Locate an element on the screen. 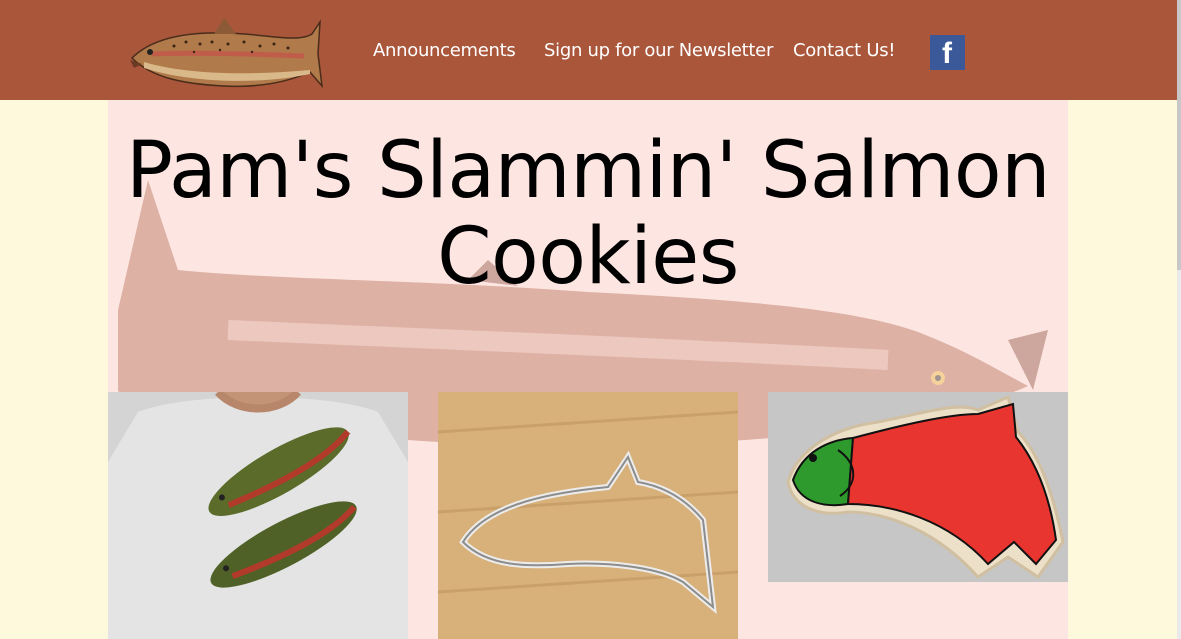 Image resolution: width=1181 pixels, height=639 pixels. tshirt-icon is located at coordinates (258, 515).